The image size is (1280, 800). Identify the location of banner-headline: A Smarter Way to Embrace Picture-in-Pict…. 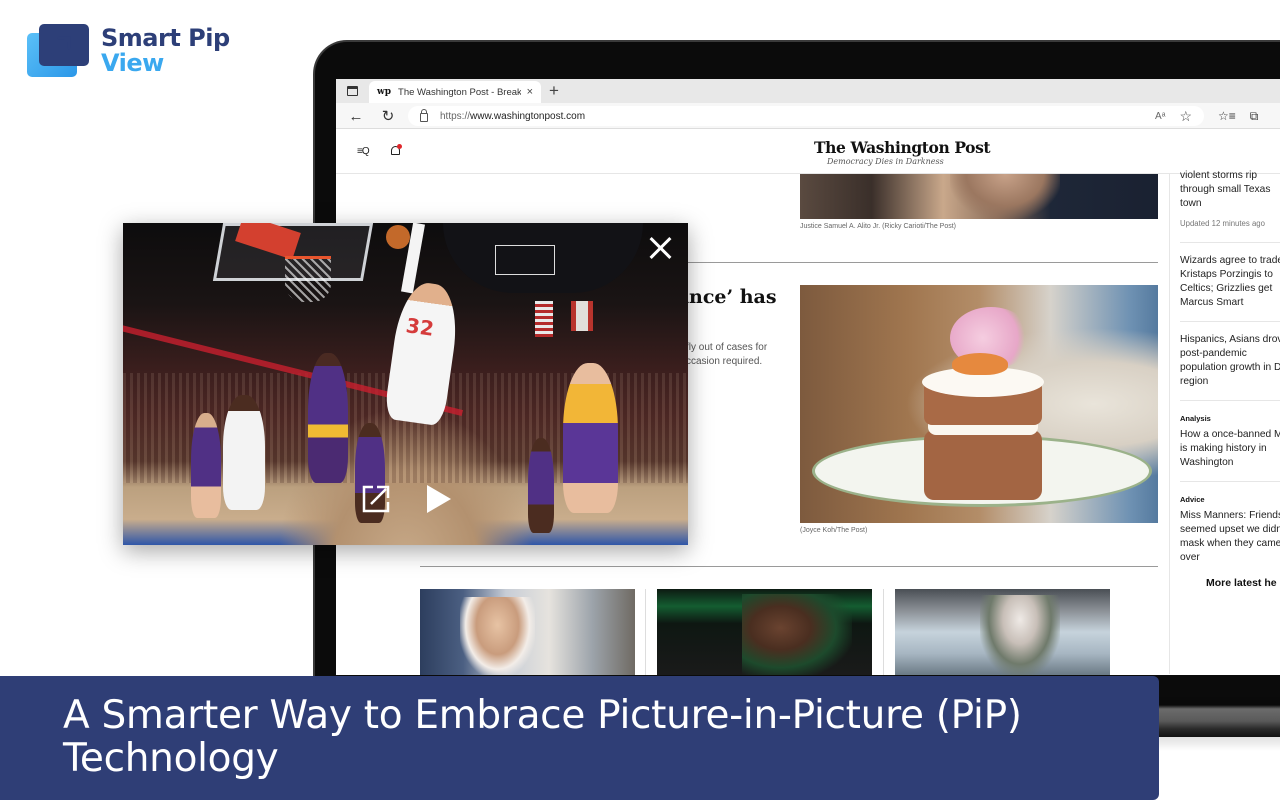
(542, 737).